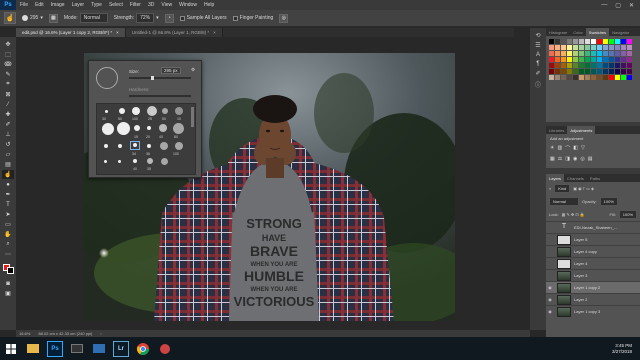 The width and height of the screenshot is (640, 360). What do you see at coordinates (593, 287) in the screenshot?
I see `layer-row: ◉ Layer 1 copy 2` at bounding box center [593, 287].